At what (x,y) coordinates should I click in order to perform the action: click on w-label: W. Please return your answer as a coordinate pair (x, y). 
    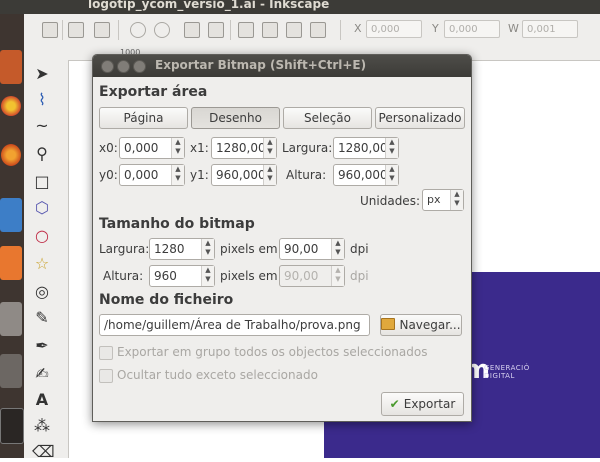
    Looking at the image, I should click on (513, 28).